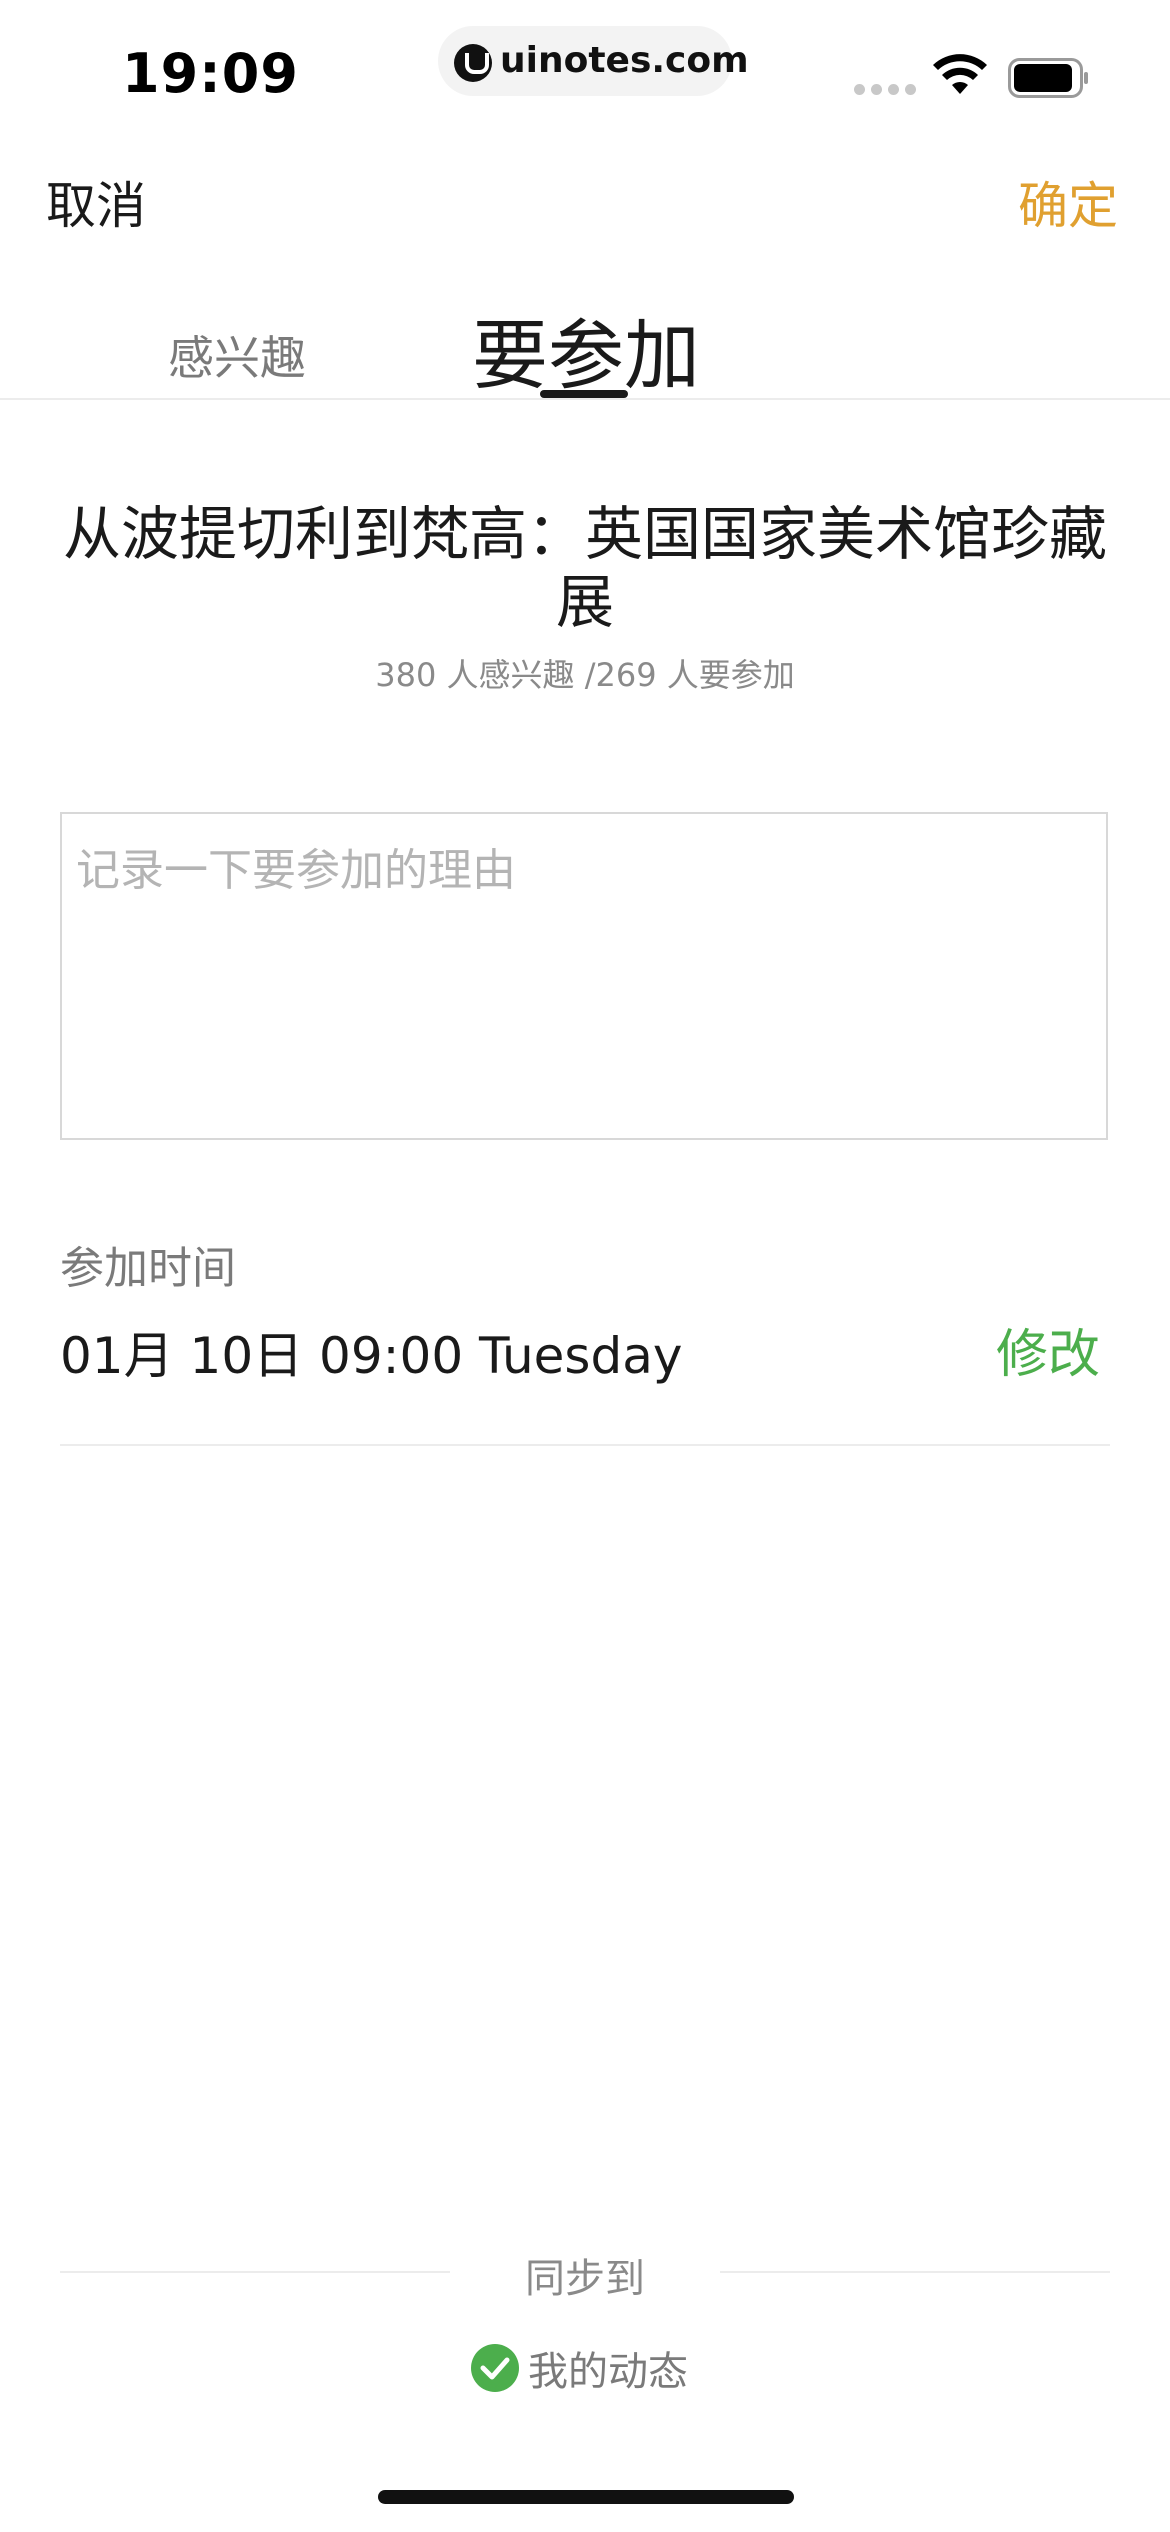  Describe the element at coordinates (148, 1268) in the screenshot. I see `attend-time-label: 参加时间` at that location.